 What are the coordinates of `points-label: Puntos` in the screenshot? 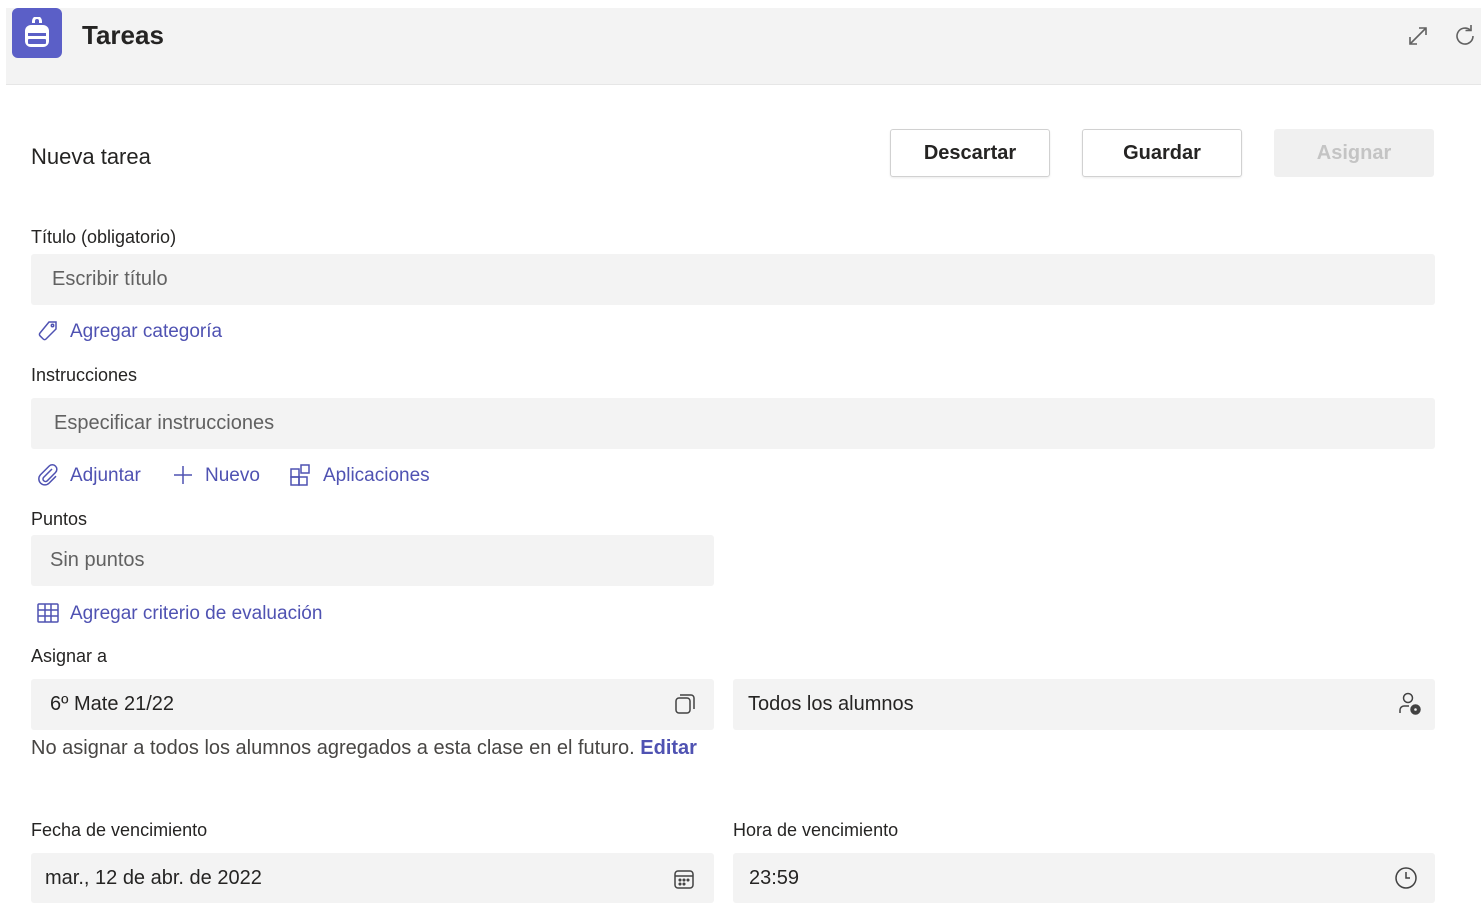 It's located at (59, 519).